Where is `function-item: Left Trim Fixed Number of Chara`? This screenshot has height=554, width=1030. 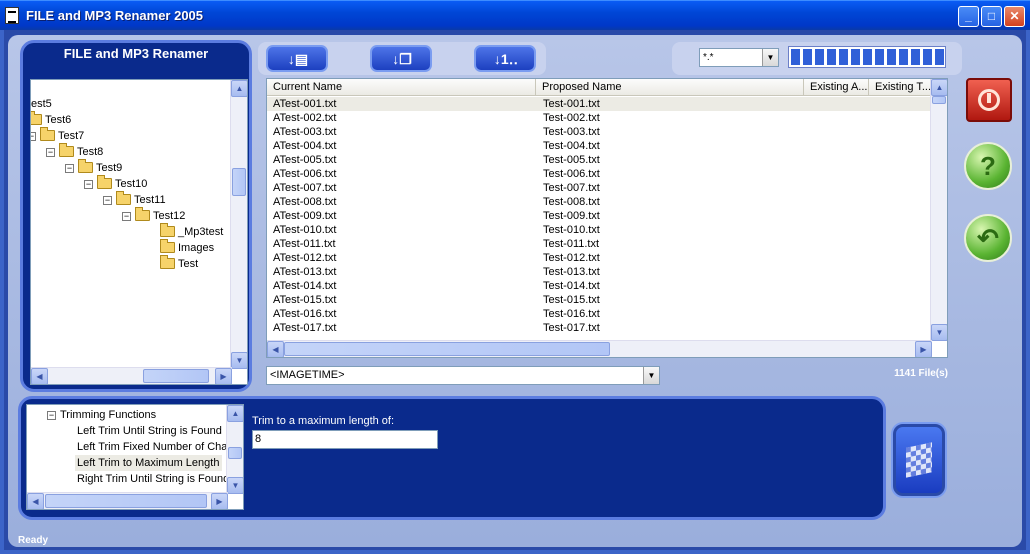 function-item: Left Trim Fixed Number of Chara is located at coordinates (157, 447).